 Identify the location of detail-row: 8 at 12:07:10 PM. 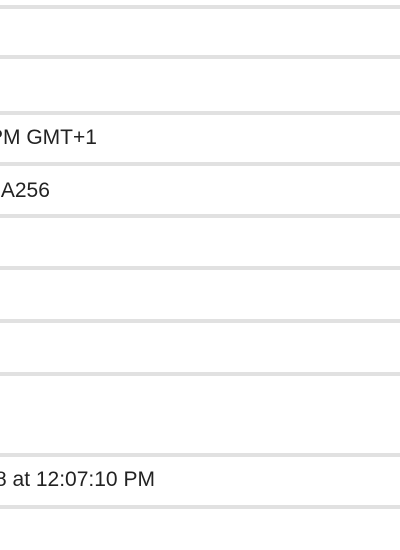
(200, 481).